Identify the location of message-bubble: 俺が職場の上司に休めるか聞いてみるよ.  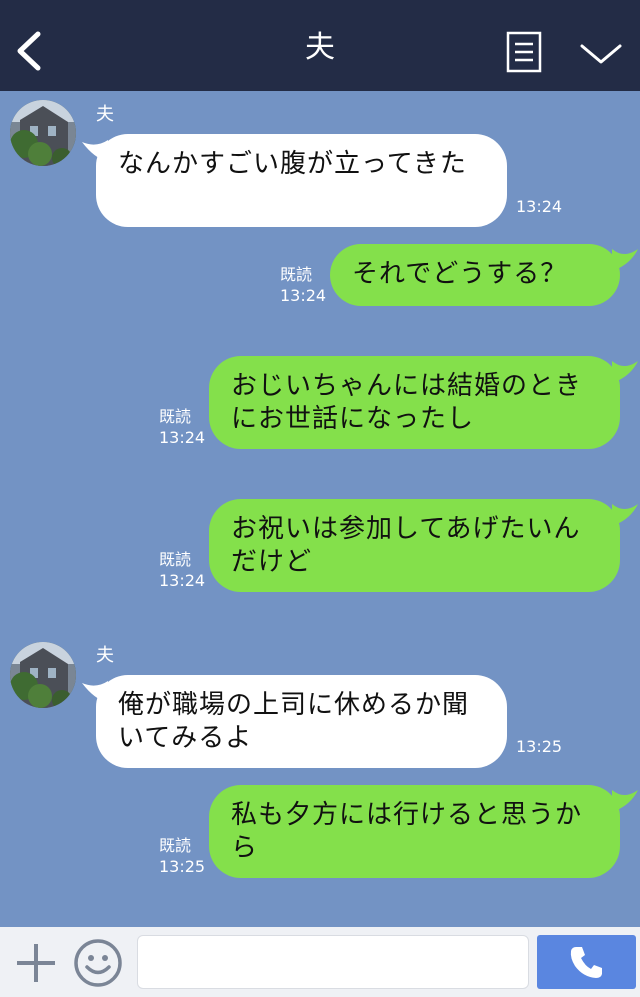
(301, 721).